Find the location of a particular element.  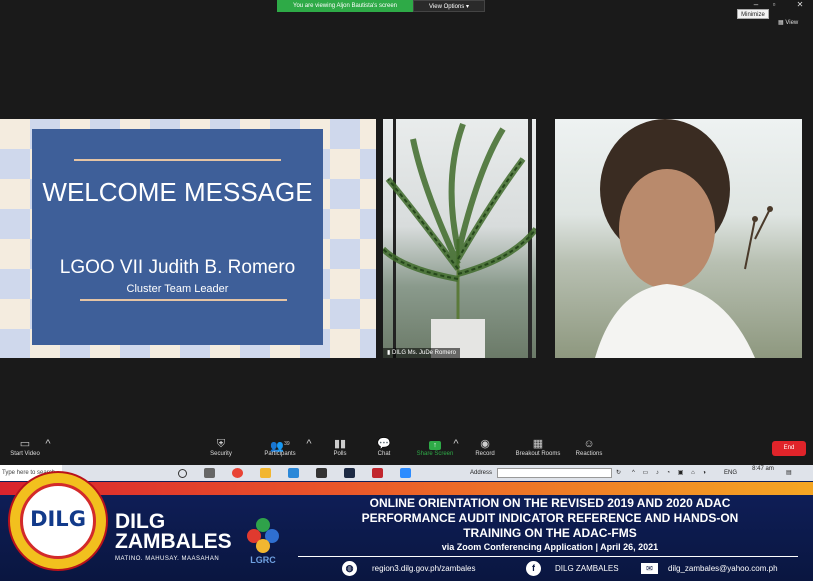

notification-icon: ▤ is located at coordinates (789, 473).